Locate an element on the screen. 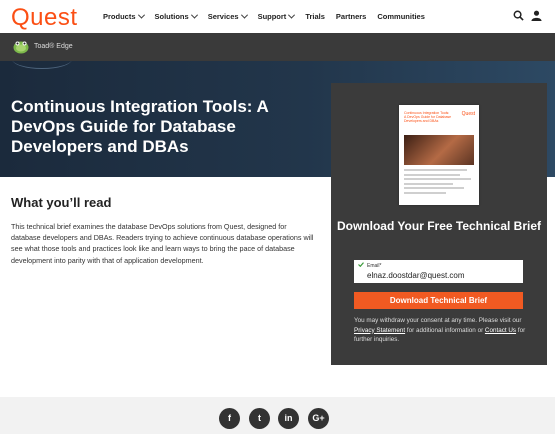 The height and width of the screenshot is (434, 555). email-field: Email* elnaz.doostdar@quest.com is located at coordinates (438, 271).